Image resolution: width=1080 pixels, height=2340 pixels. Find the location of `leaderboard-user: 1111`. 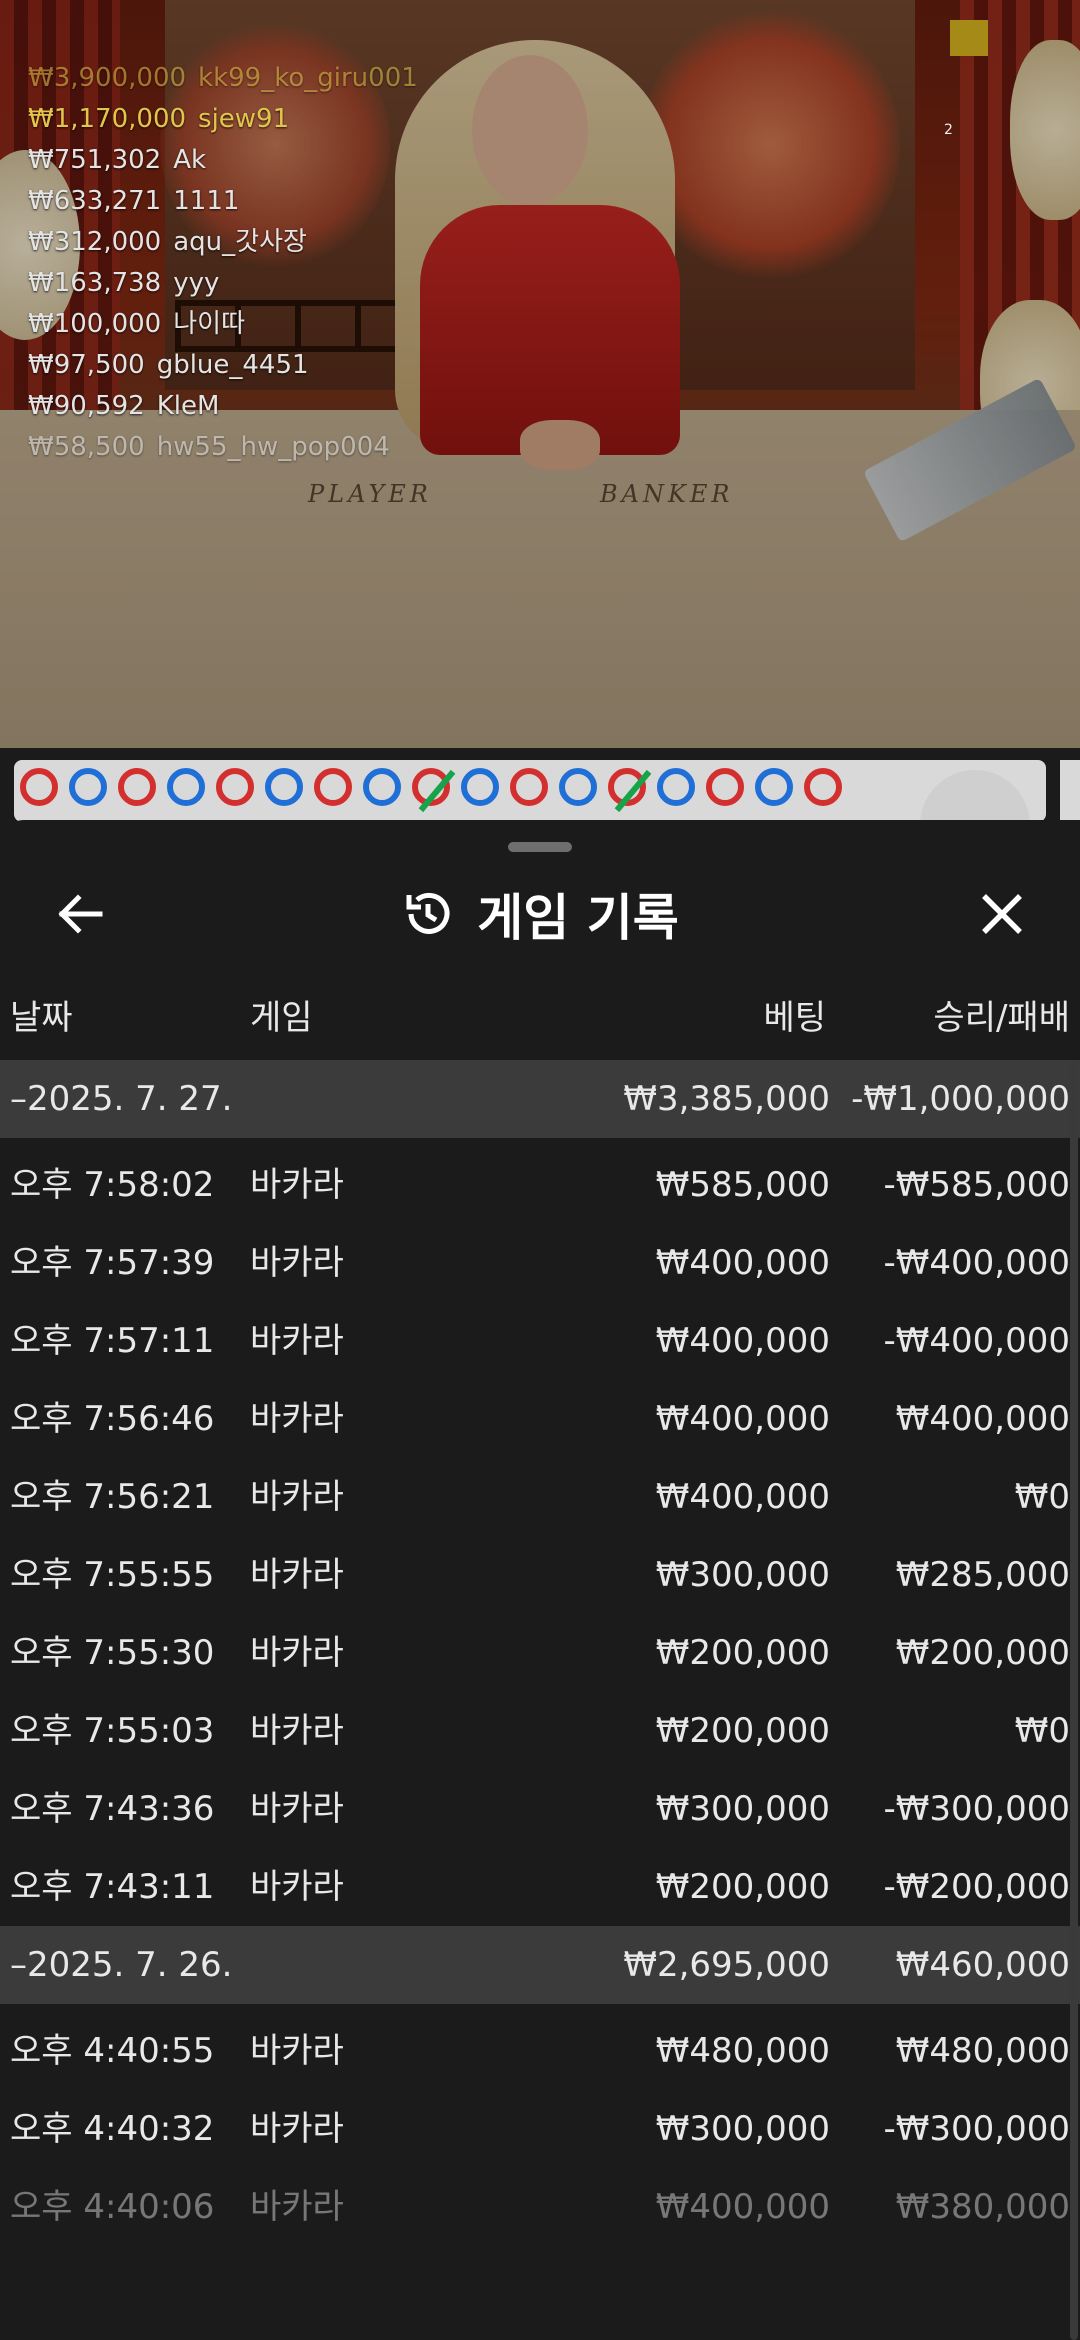

leaderboard-user: 1111 is located at coordinates (206, 201).